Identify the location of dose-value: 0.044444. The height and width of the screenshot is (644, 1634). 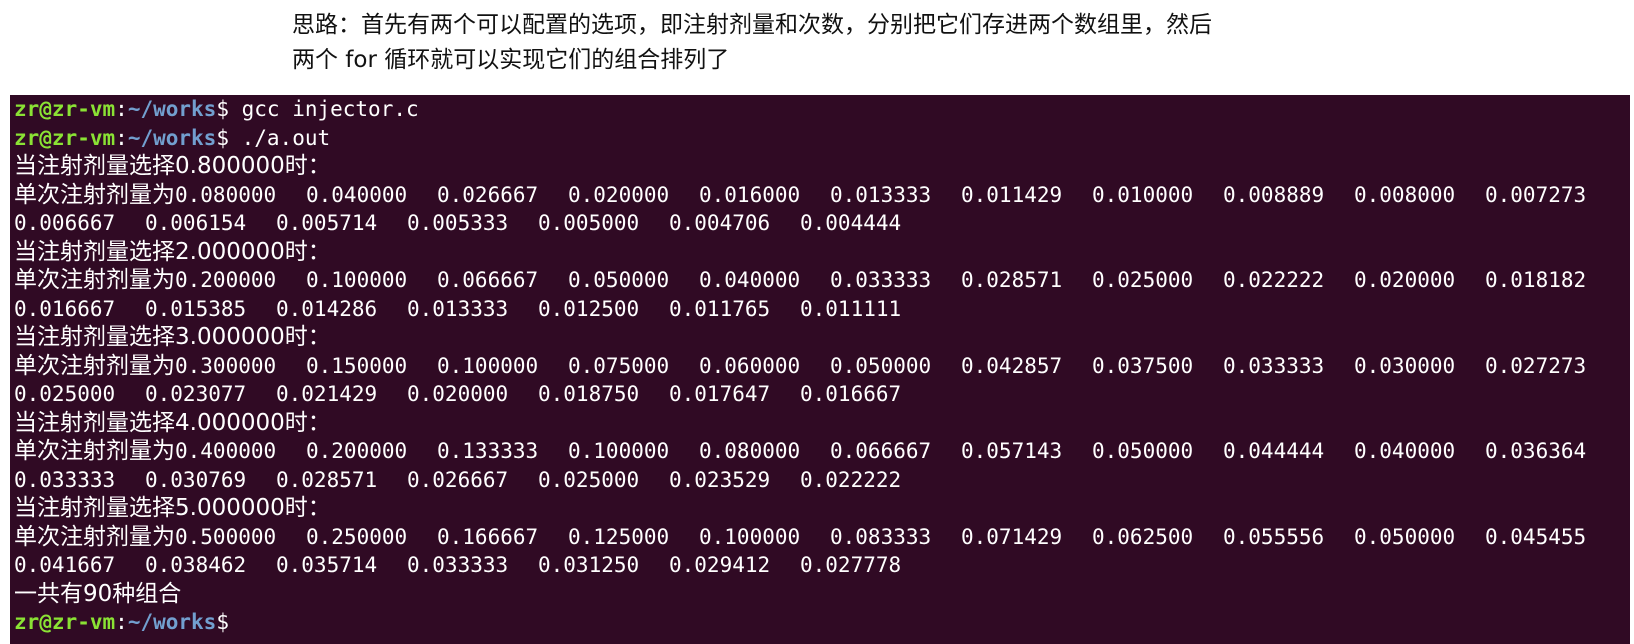
(1274, 451).